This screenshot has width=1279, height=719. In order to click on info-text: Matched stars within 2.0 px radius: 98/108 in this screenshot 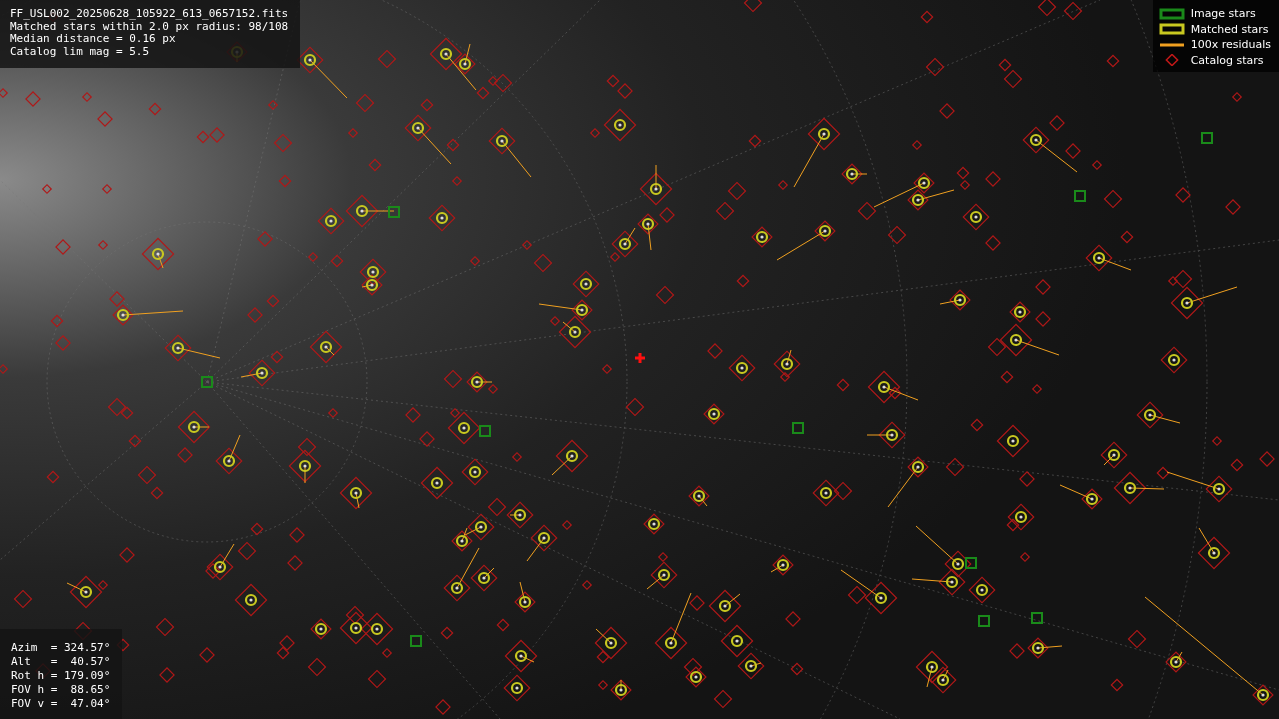, I will do `click(149, 26)`.